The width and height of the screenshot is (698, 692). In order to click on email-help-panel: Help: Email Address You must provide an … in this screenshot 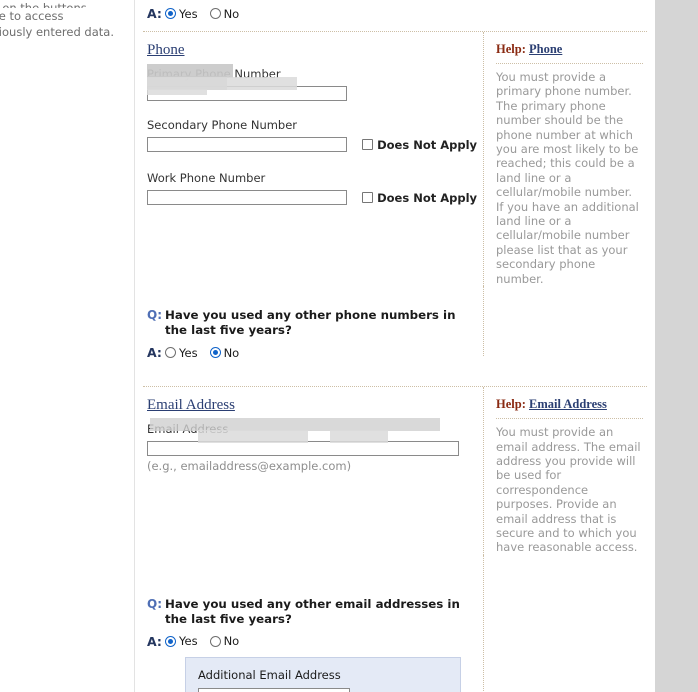, I will do `click(563, 471)`.